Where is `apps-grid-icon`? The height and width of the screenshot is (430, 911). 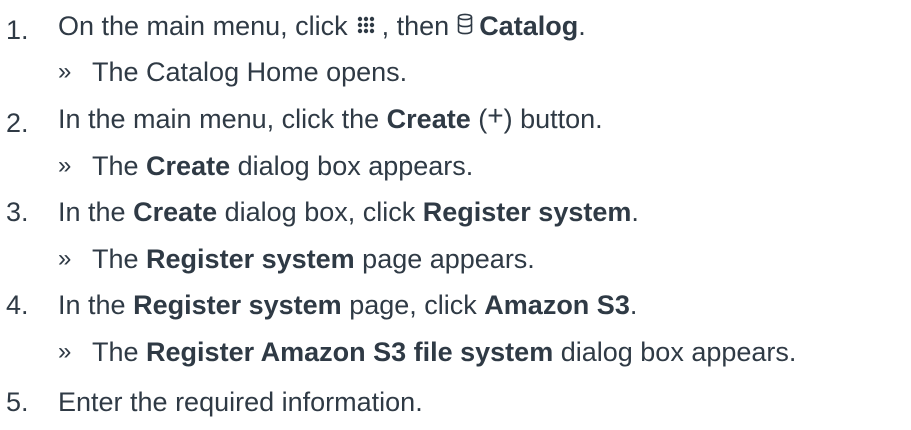
apps-grid-icon is located at coordinates (366, 26).